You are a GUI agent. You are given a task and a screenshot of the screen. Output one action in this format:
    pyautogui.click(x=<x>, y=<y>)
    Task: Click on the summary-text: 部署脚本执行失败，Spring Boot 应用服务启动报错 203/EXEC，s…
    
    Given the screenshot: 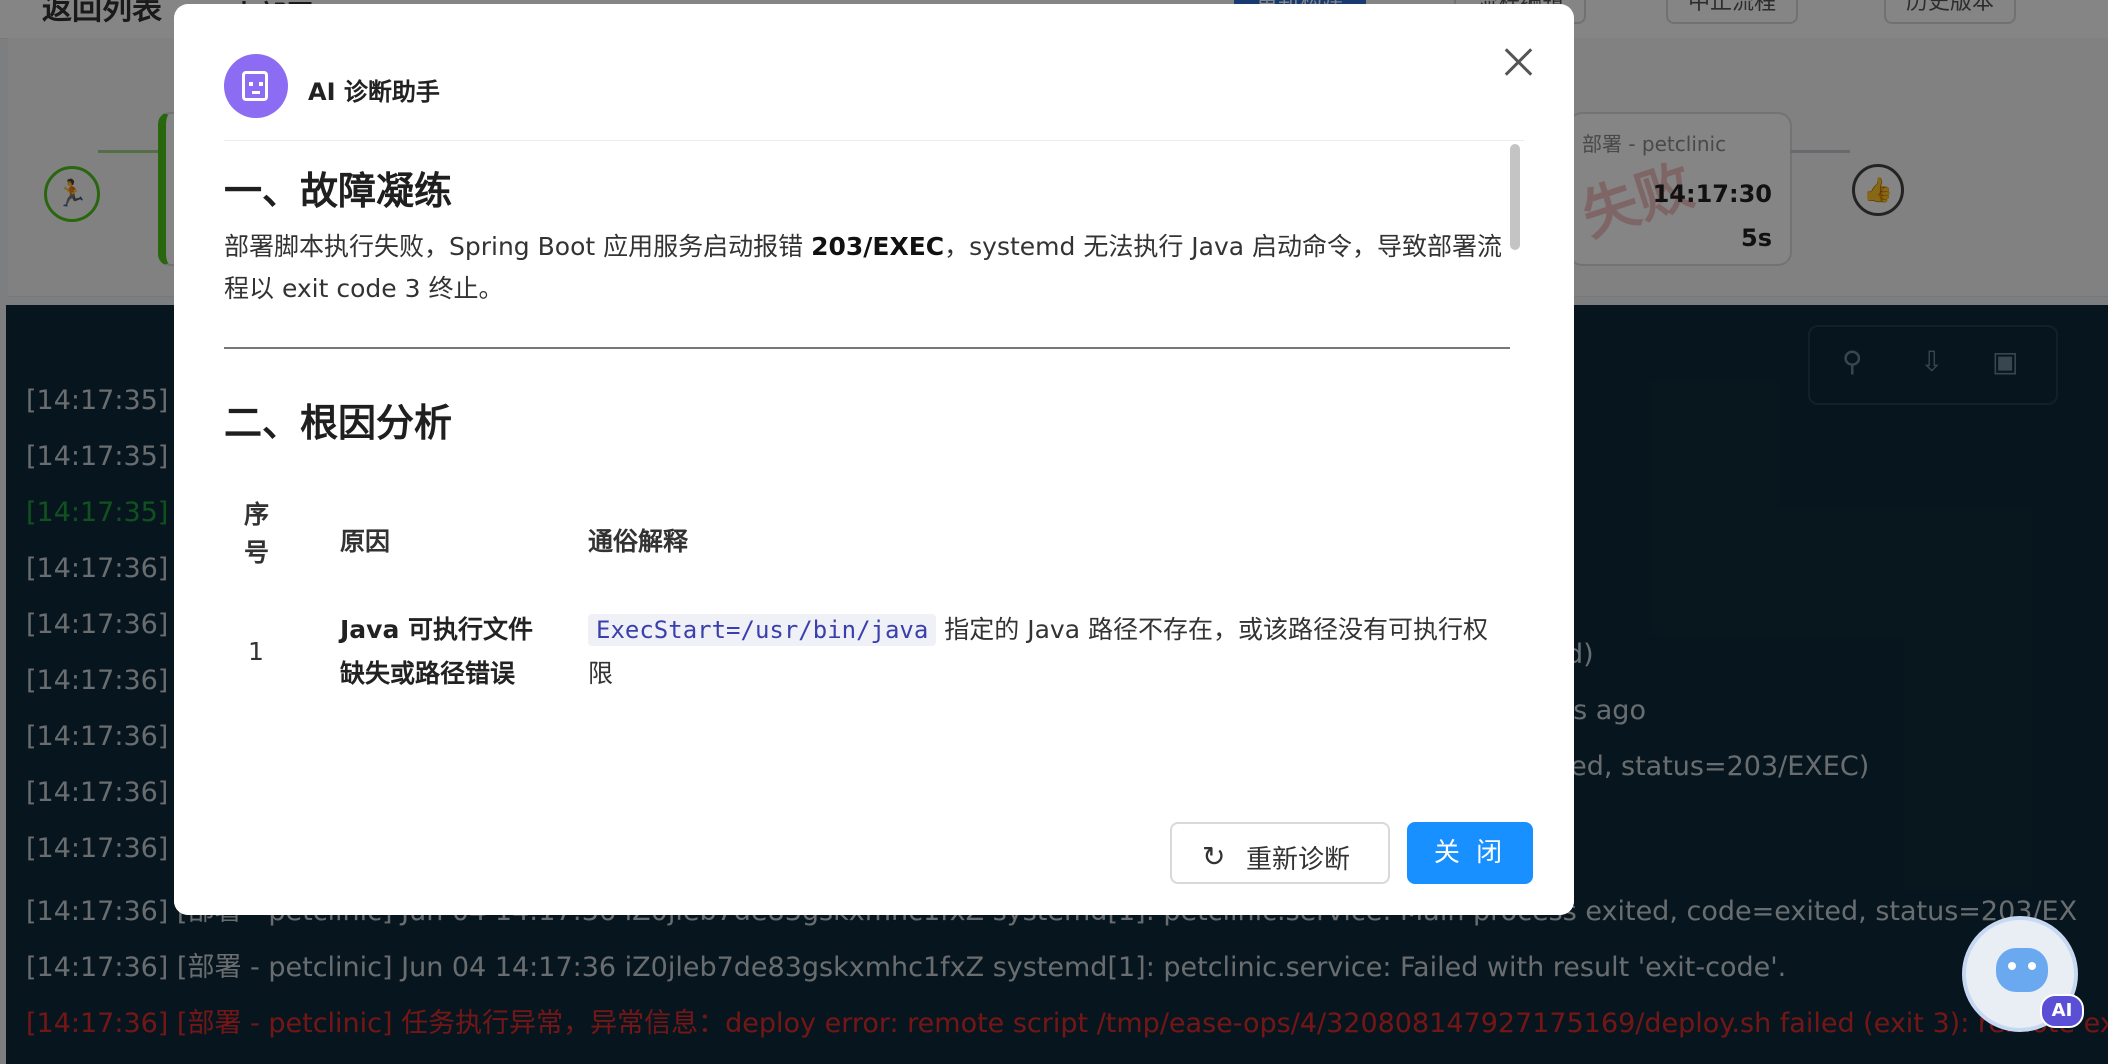 What is the action you would take?
    pyautogui.click(x=863, y=267)
    